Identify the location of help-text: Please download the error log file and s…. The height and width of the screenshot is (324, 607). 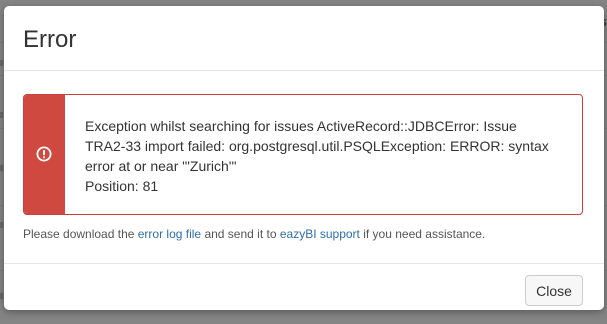
(254, 234).